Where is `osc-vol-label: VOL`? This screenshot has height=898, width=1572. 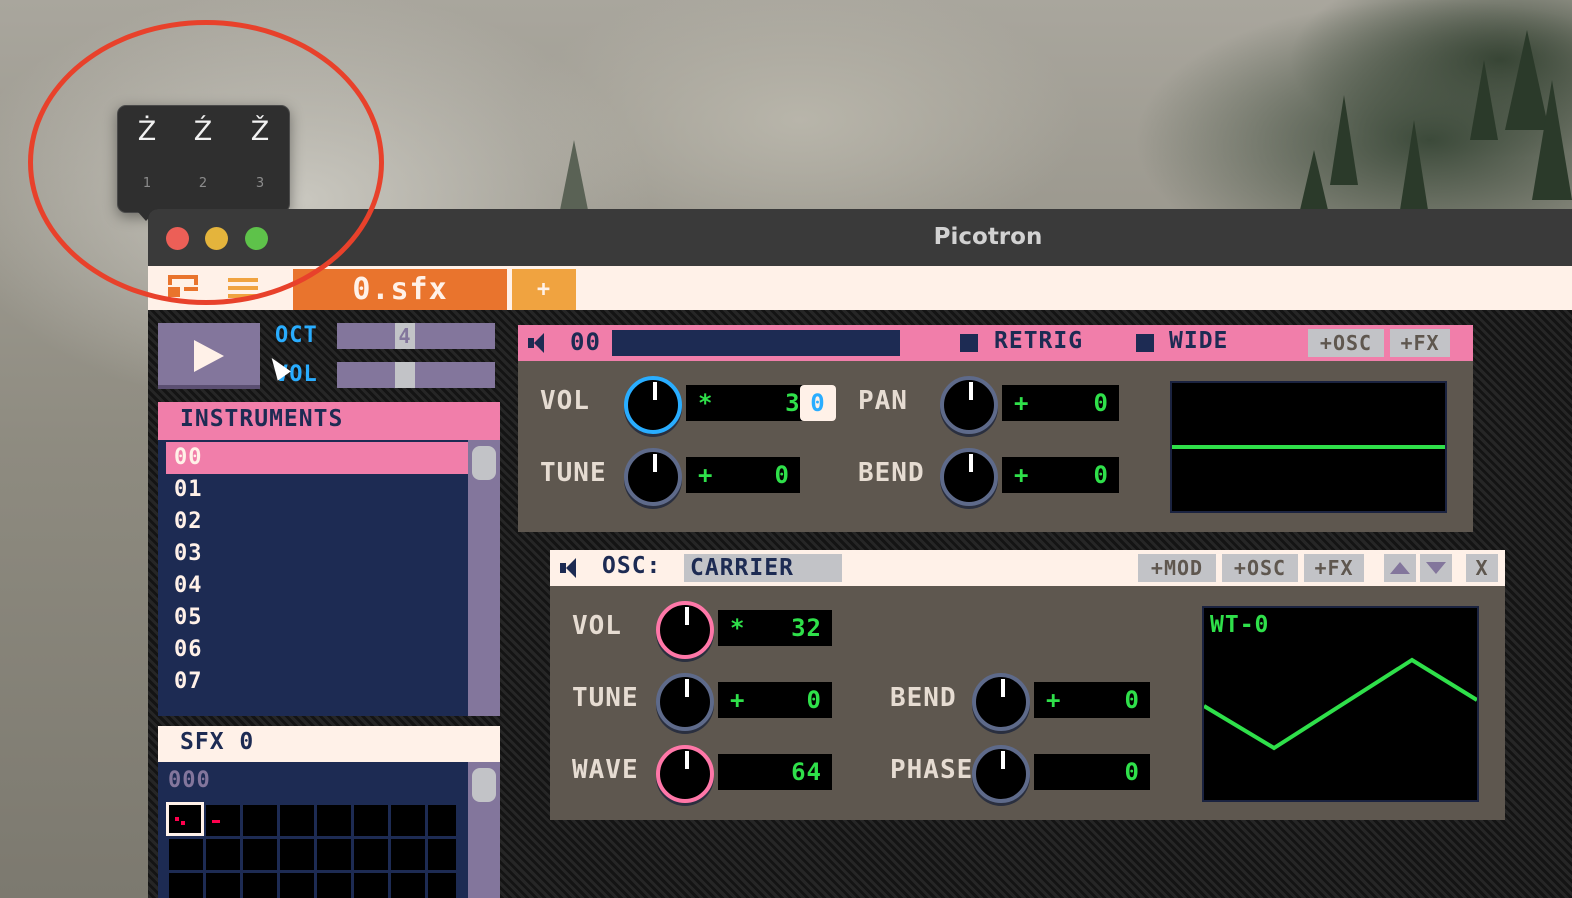
osc-vol-label: VOL is located at coordinates (597, 626).